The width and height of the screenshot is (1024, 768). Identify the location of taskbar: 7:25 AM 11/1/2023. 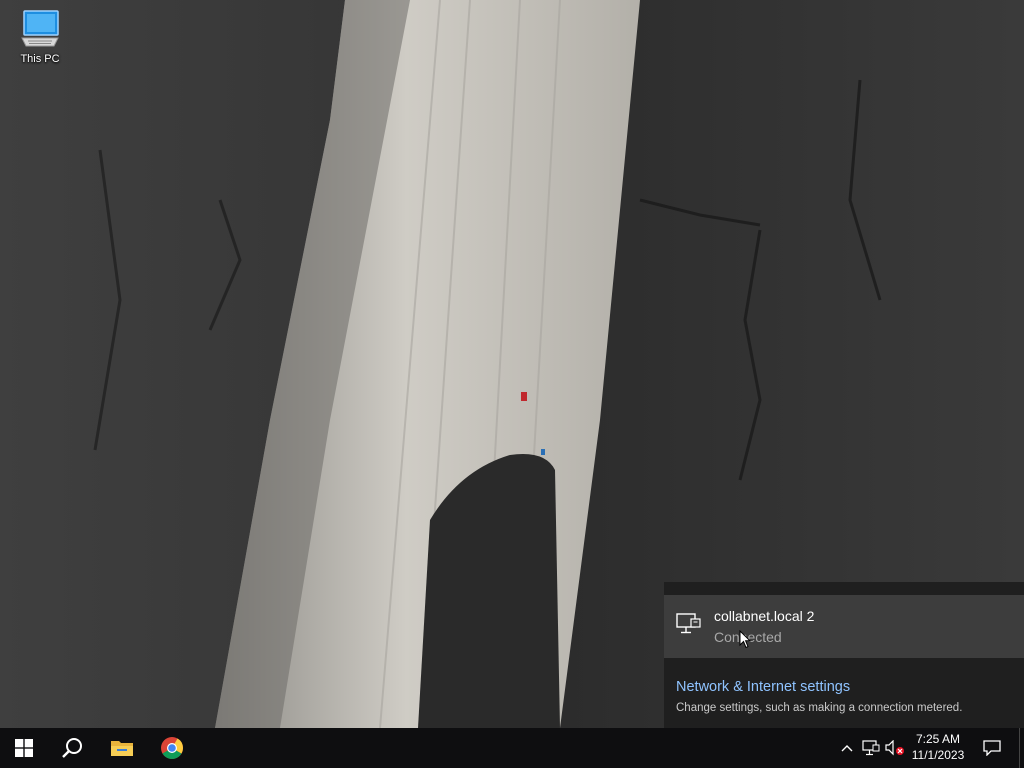
(512, 748).